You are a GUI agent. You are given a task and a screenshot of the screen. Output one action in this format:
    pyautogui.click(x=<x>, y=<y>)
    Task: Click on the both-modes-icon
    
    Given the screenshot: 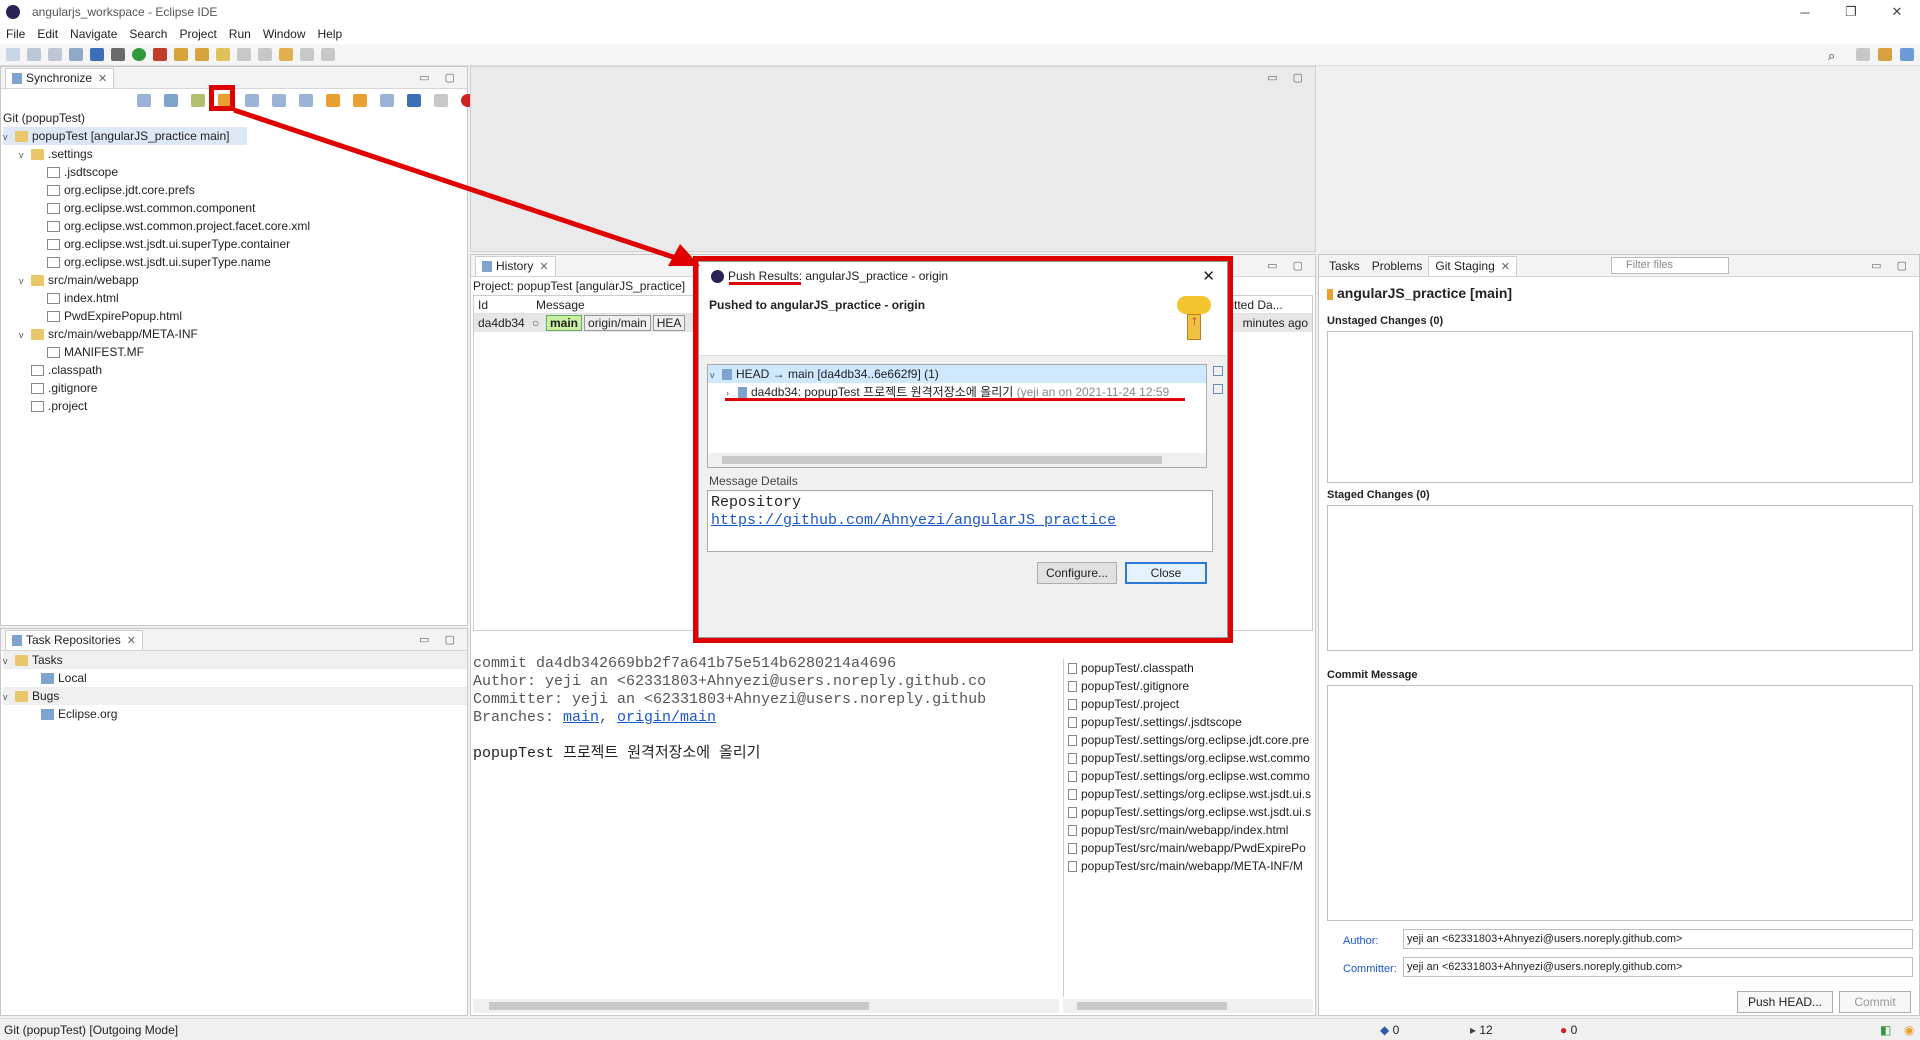 What is the action you would take?
    pyautogui.click(x=441, y=100)
    